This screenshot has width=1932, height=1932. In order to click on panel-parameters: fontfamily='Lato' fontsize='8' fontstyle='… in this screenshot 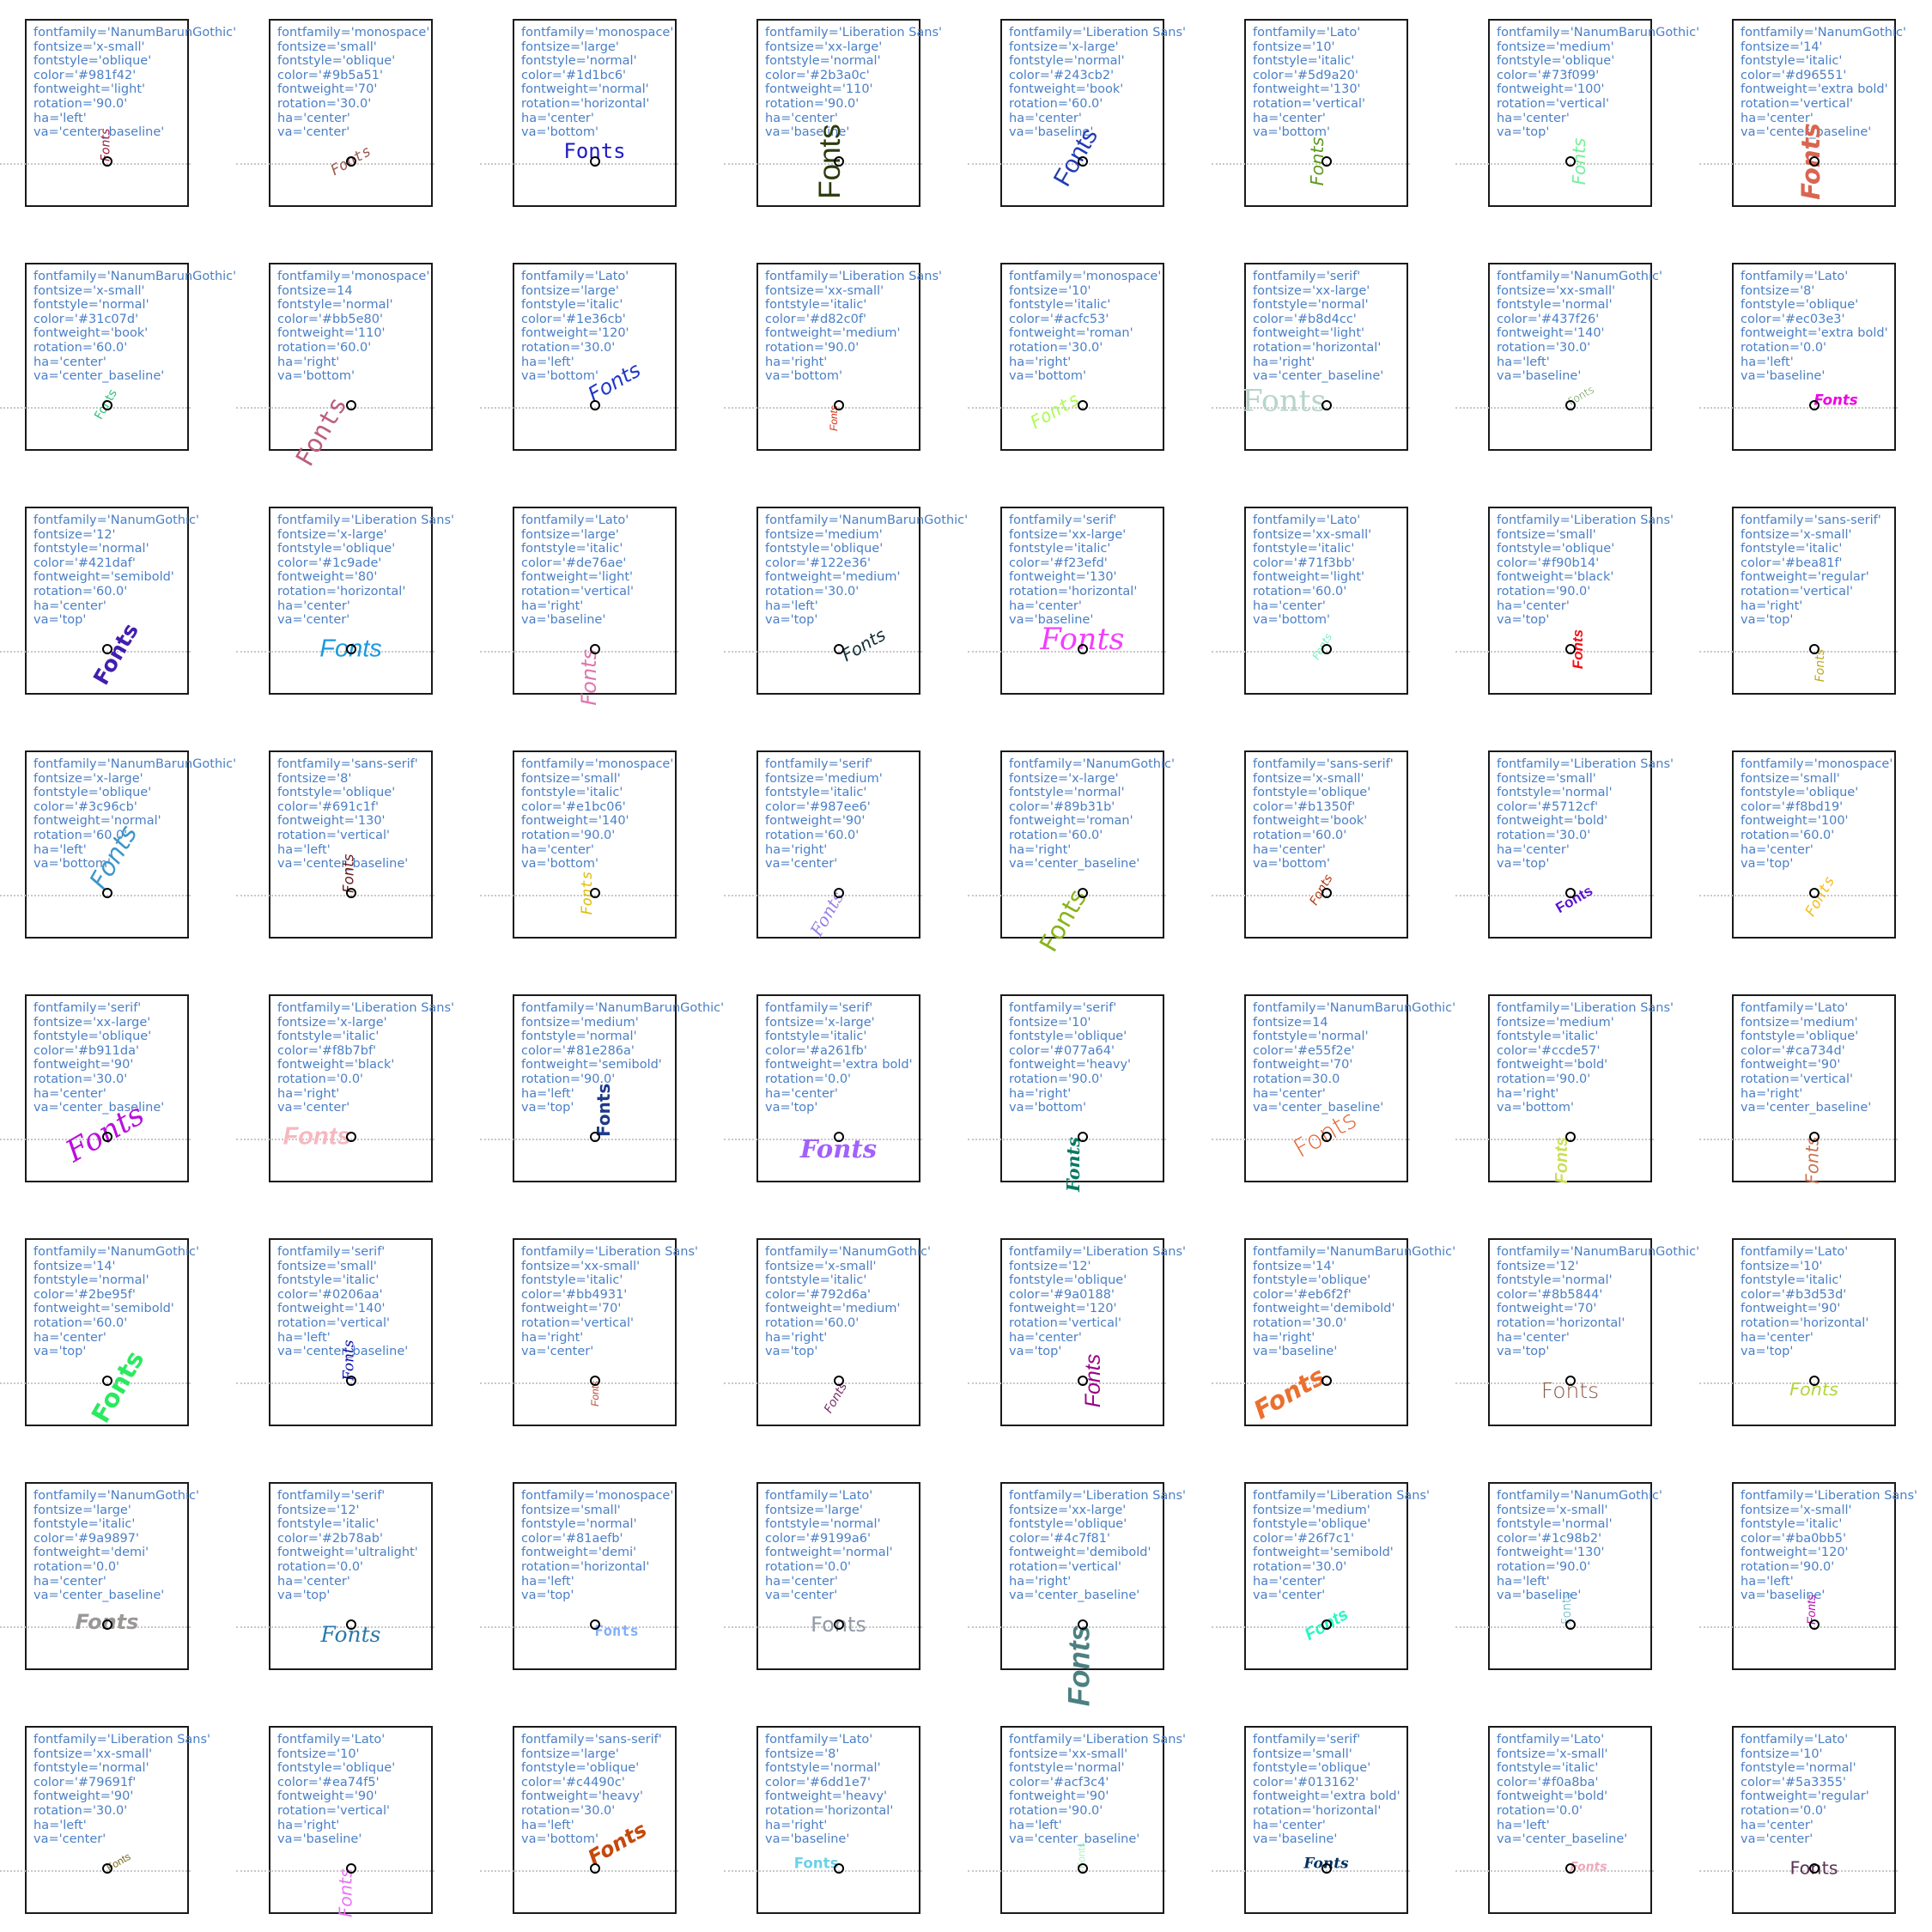, I will do `click(1814, 327)`.